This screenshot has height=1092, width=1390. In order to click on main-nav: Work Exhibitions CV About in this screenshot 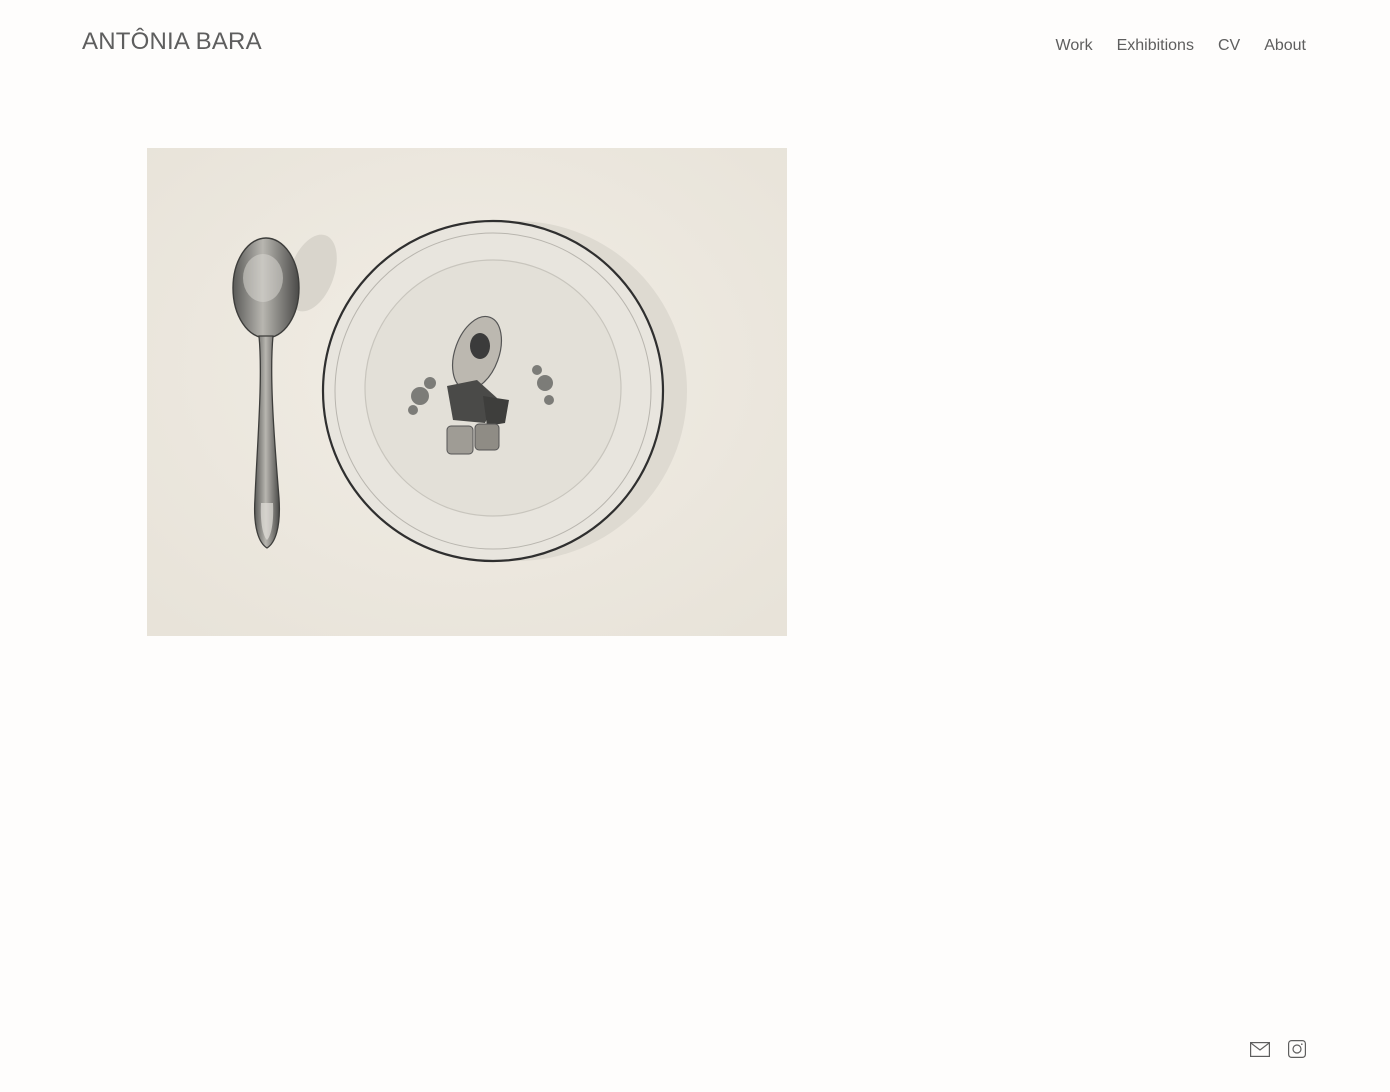, I will do `click(1181, 46)`.